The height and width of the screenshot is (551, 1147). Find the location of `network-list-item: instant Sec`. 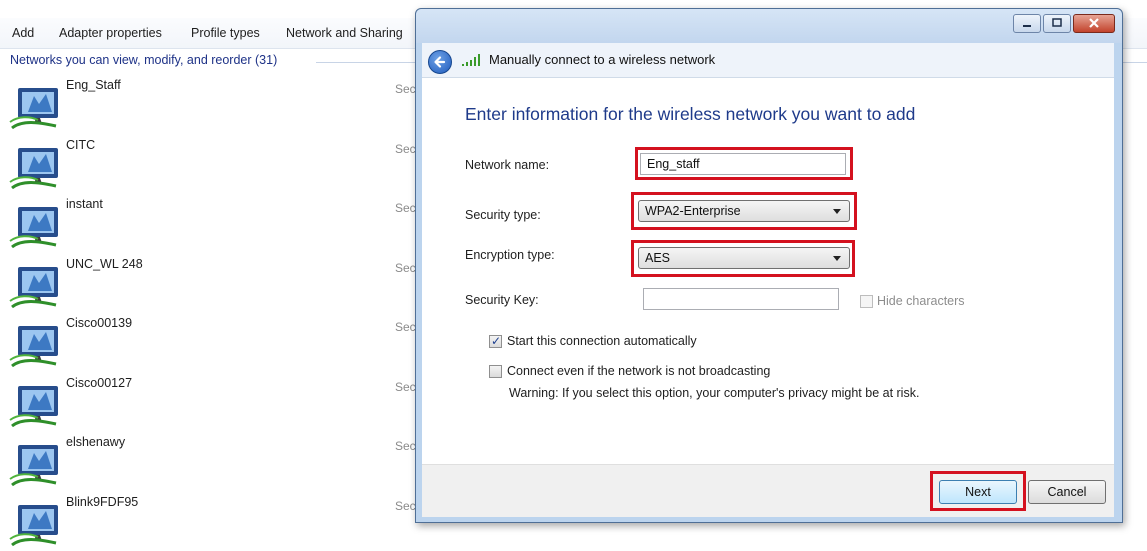

network-list-item: instant Sec is located at coordinates (212, 225).